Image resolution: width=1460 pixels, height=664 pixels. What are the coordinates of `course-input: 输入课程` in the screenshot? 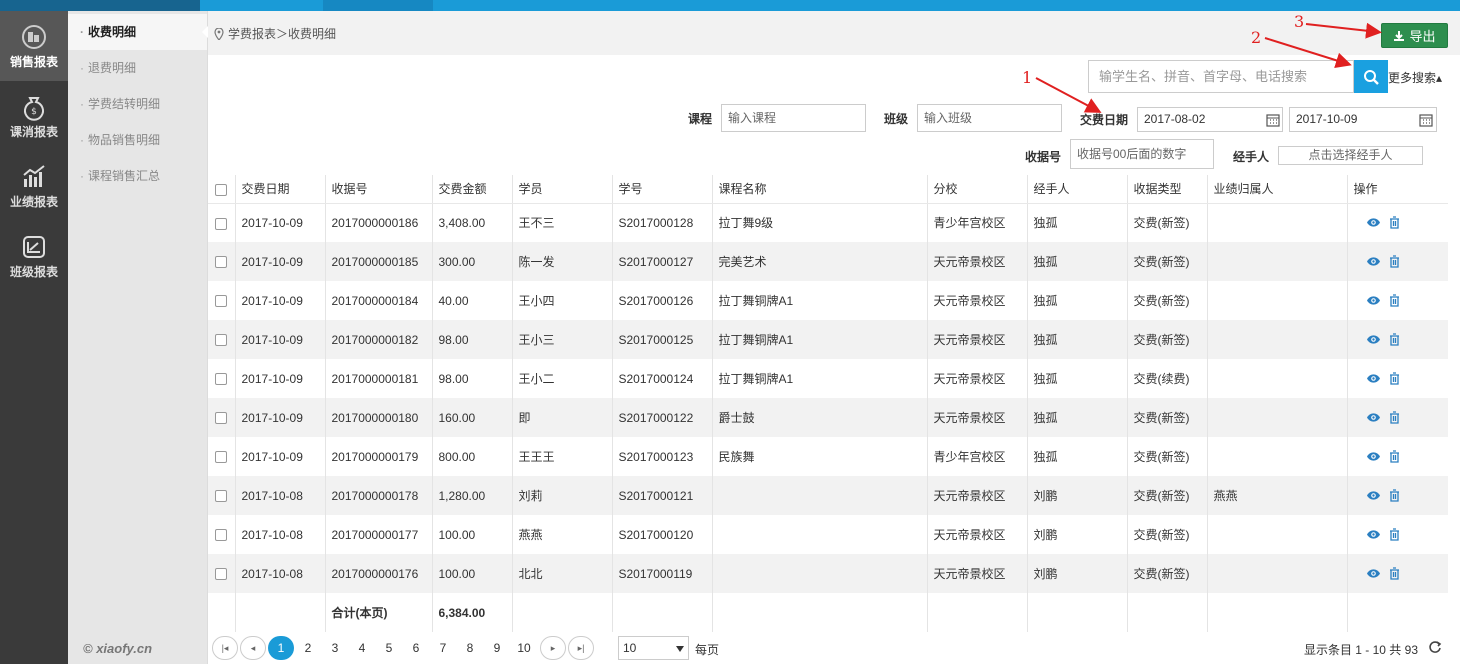 It's located at (793, 118).